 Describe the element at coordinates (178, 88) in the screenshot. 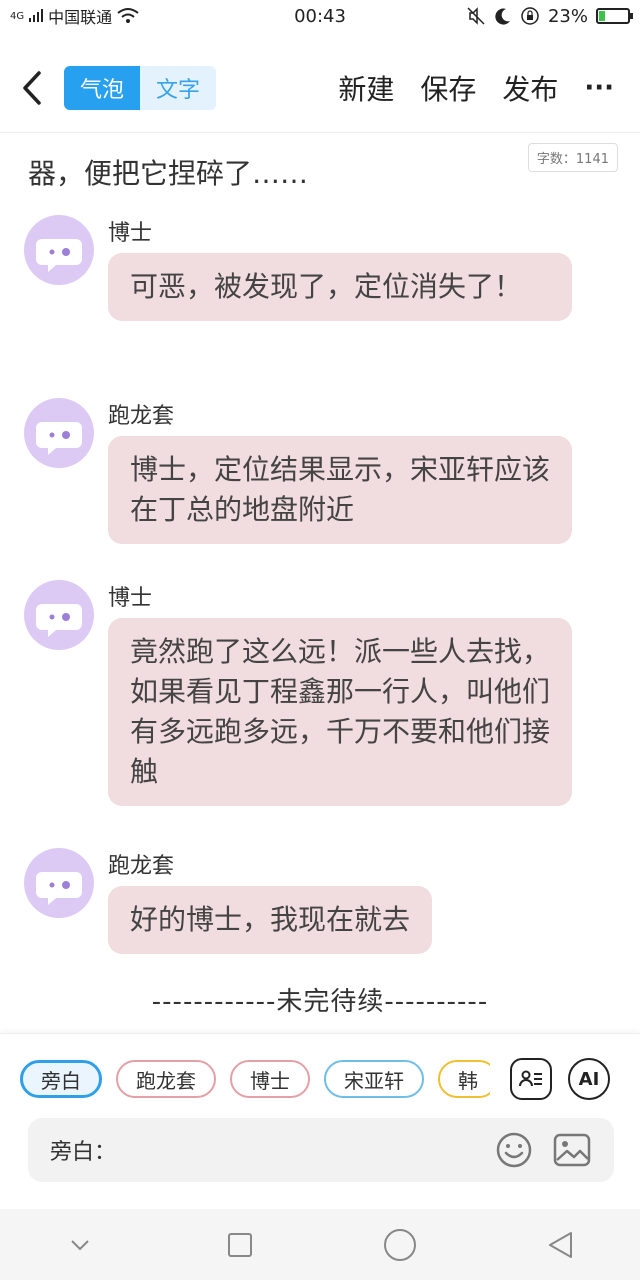

I see `tab-text: 文字` at that location.